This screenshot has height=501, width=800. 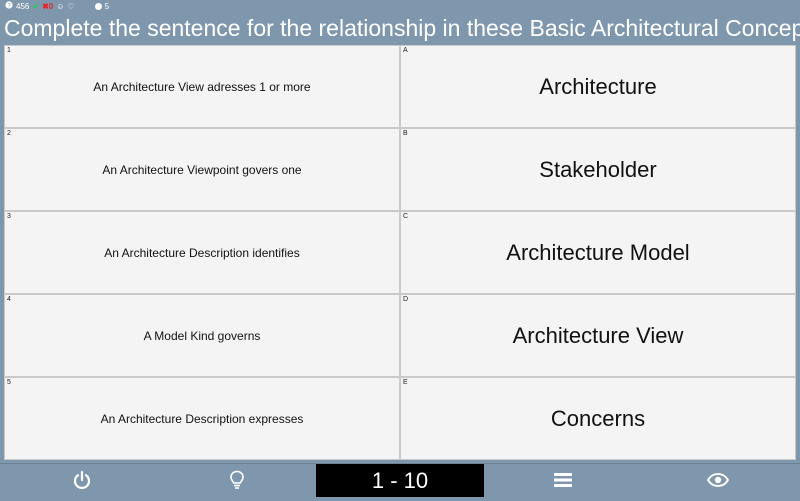 What do you see at coordinates (405, 133) in the screenshot?
I see `right-item-index: B` at bounding box center [405, 133].